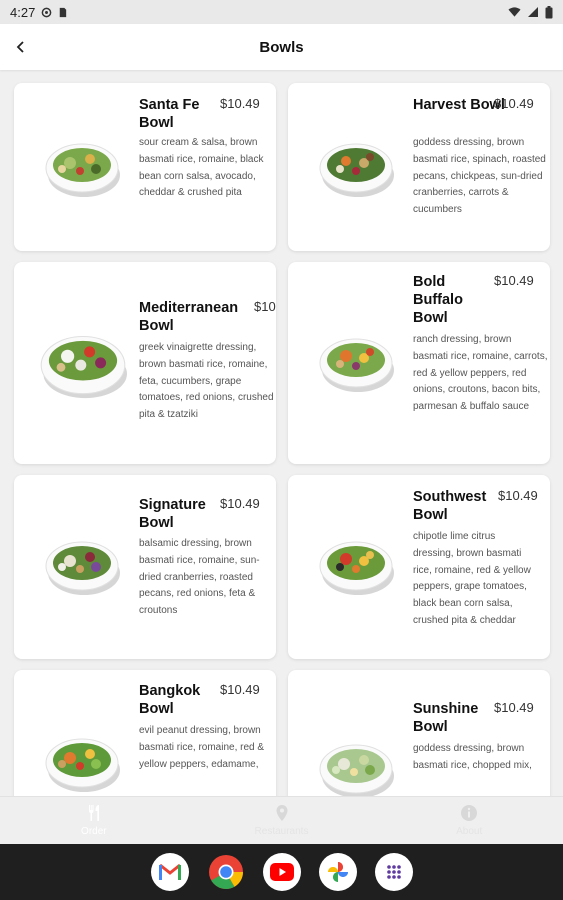 This screenshot has width=563, height=900. Describe the element at coordinates (469, 831) in the screenshot. I see `tab-about-label: About` at that location.